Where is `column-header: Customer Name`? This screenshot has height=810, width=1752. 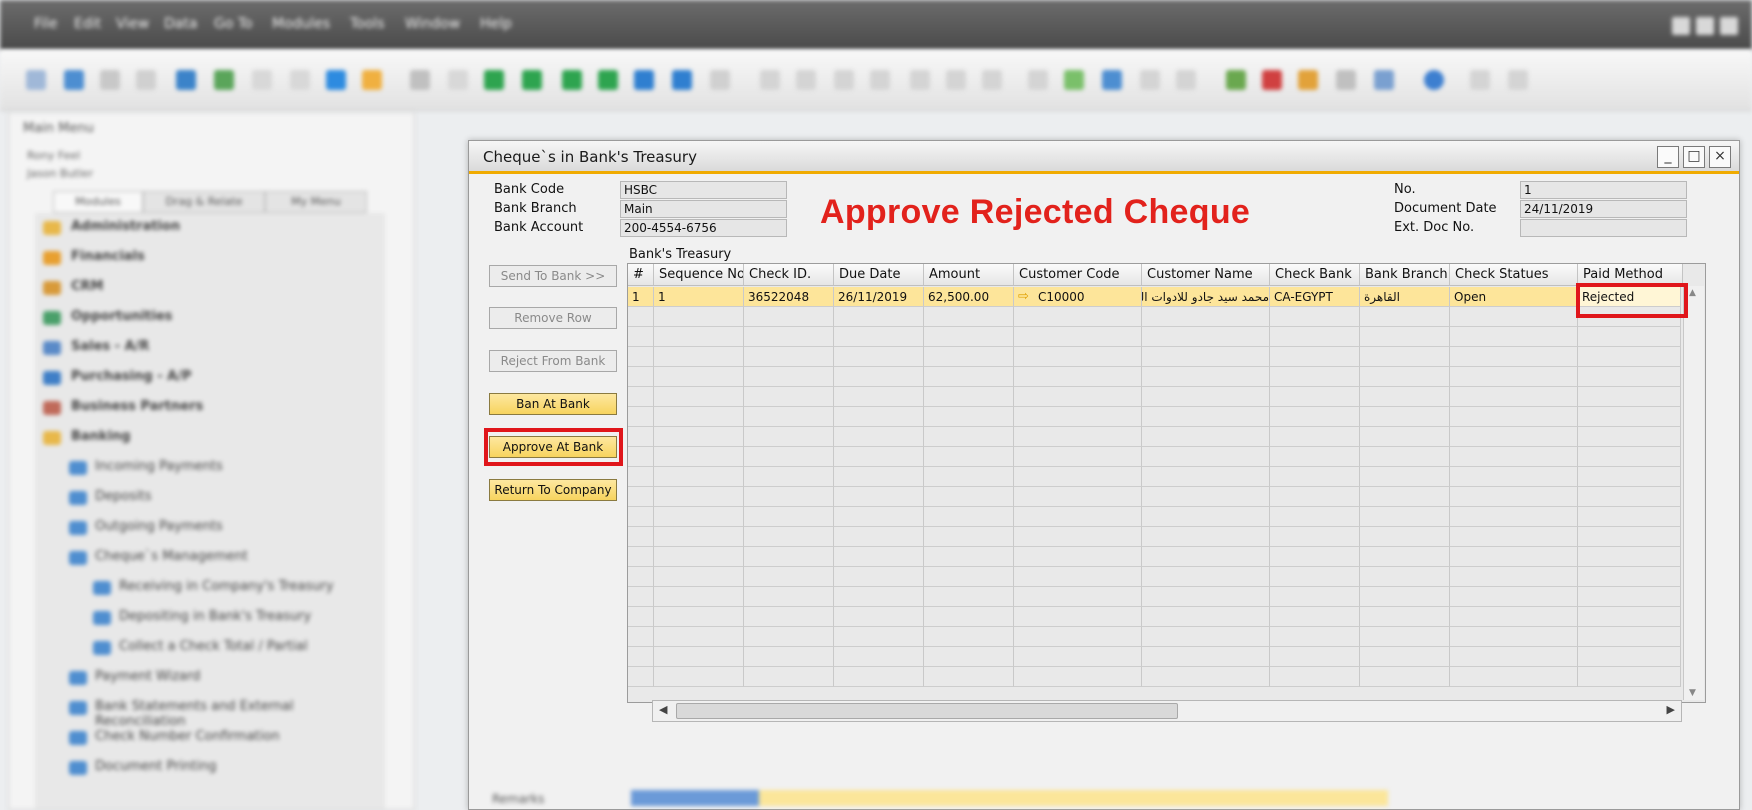
column-header: Customer Name is located at coordinates (1206, 275).